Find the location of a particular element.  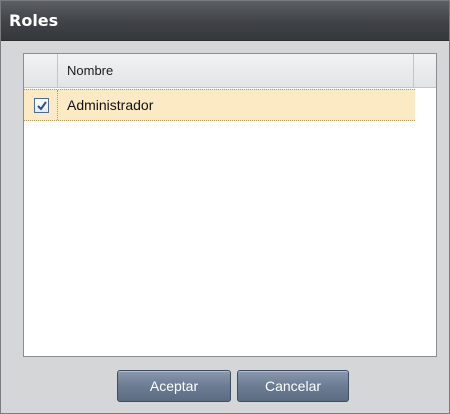

column-header-filler is located at coordinates (425, 70).